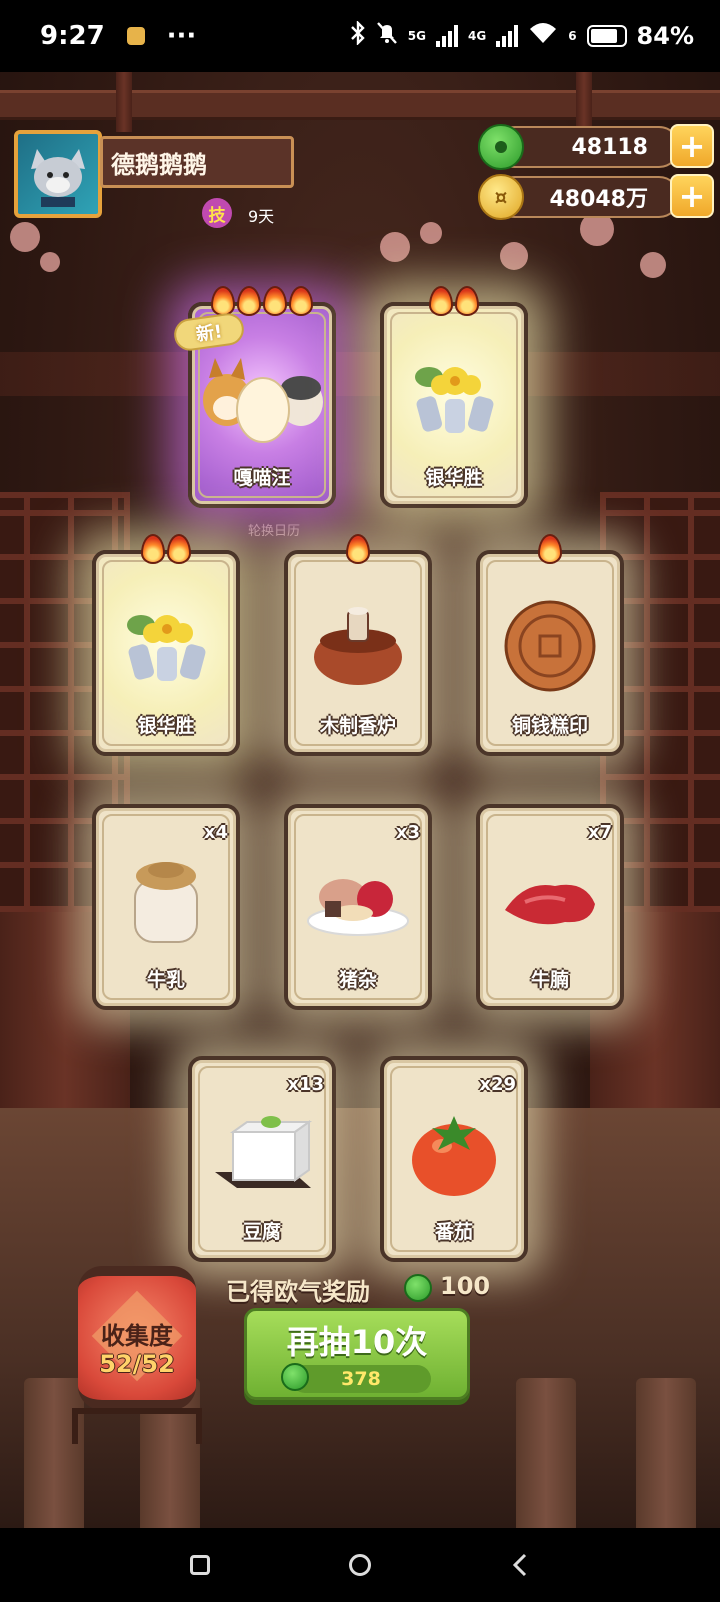 Image resolution: width=720 pixels, height=1602 pixels. I want to click on reward-card: 木制香炉, so click(358, 645).